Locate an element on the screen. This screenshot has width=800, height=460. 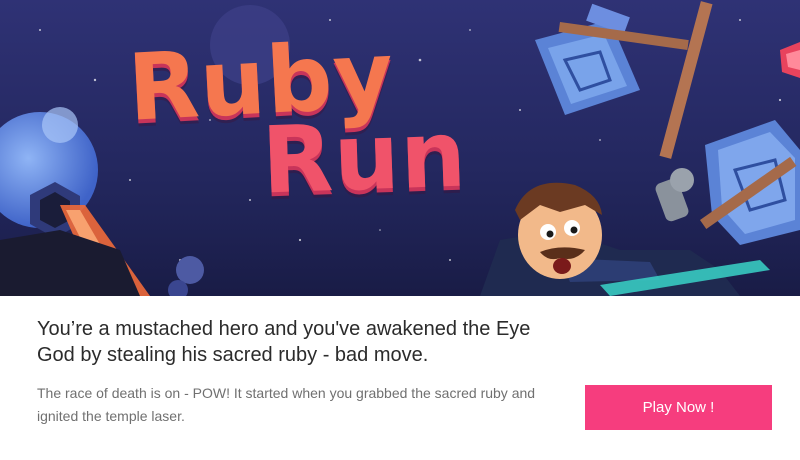
play-now-button: Play Now ! is located at coordinates (678, 407).